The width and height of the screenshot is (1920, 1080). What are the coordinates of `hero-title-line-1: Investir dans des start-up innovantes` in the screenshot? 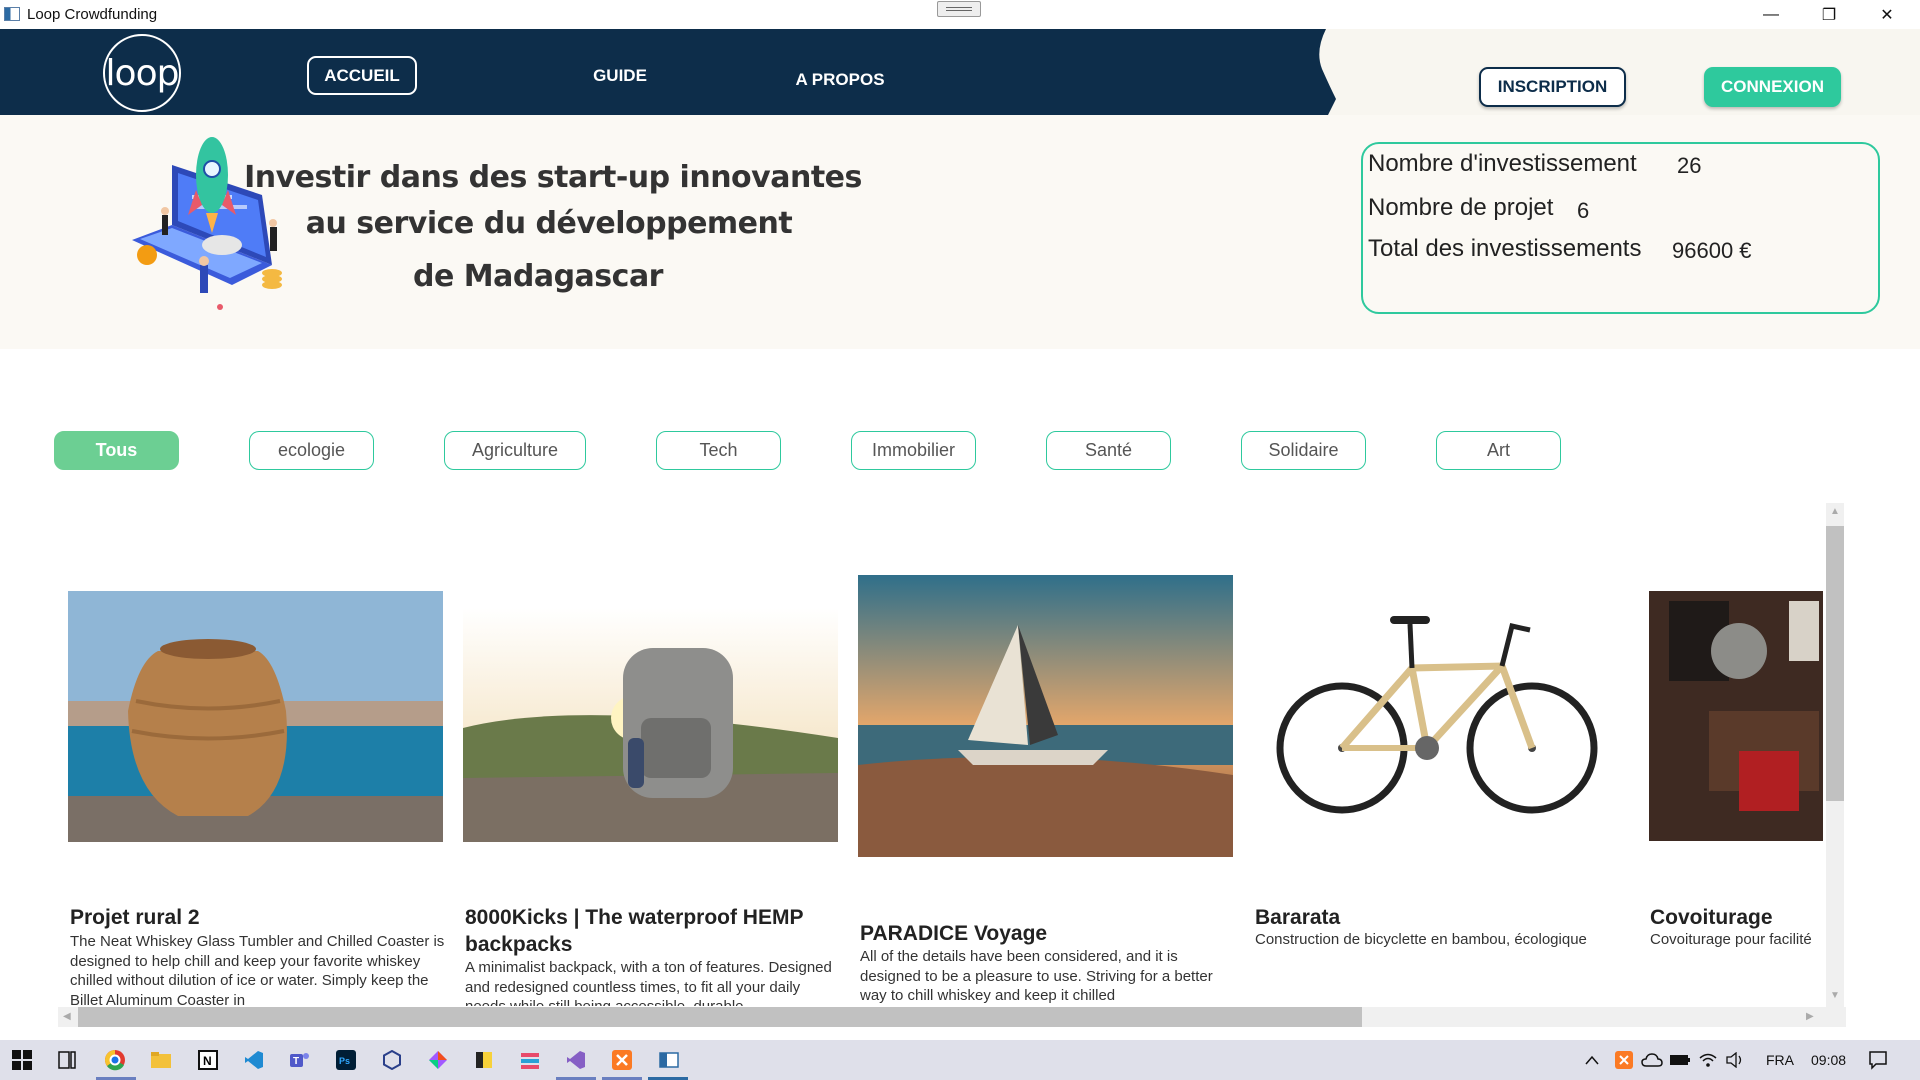 It's located at (553, 177).